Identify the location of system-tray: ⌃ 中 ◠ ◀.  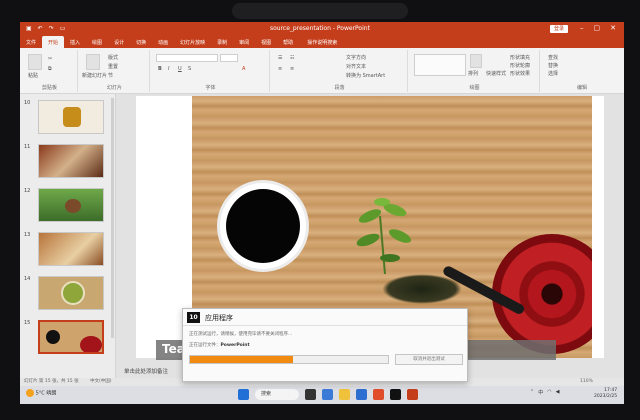
(544, 392).